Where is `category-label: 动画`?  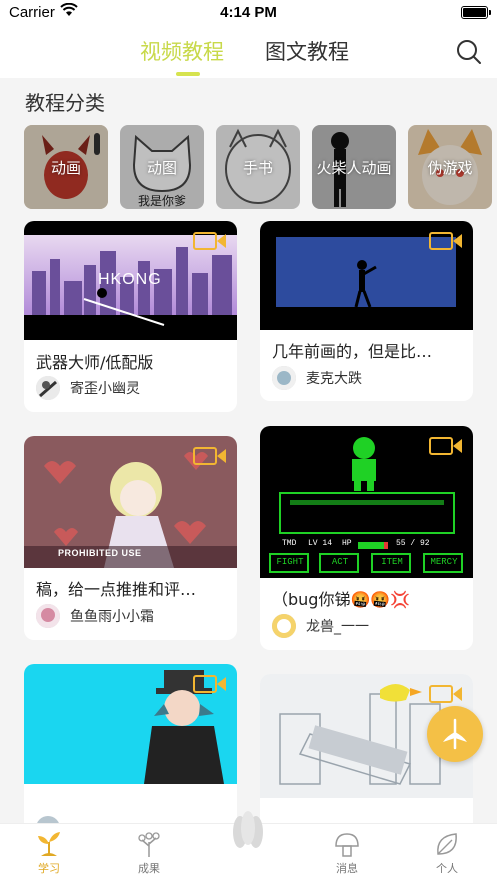 category-label: 动画 is located at coordinates (65, 168).